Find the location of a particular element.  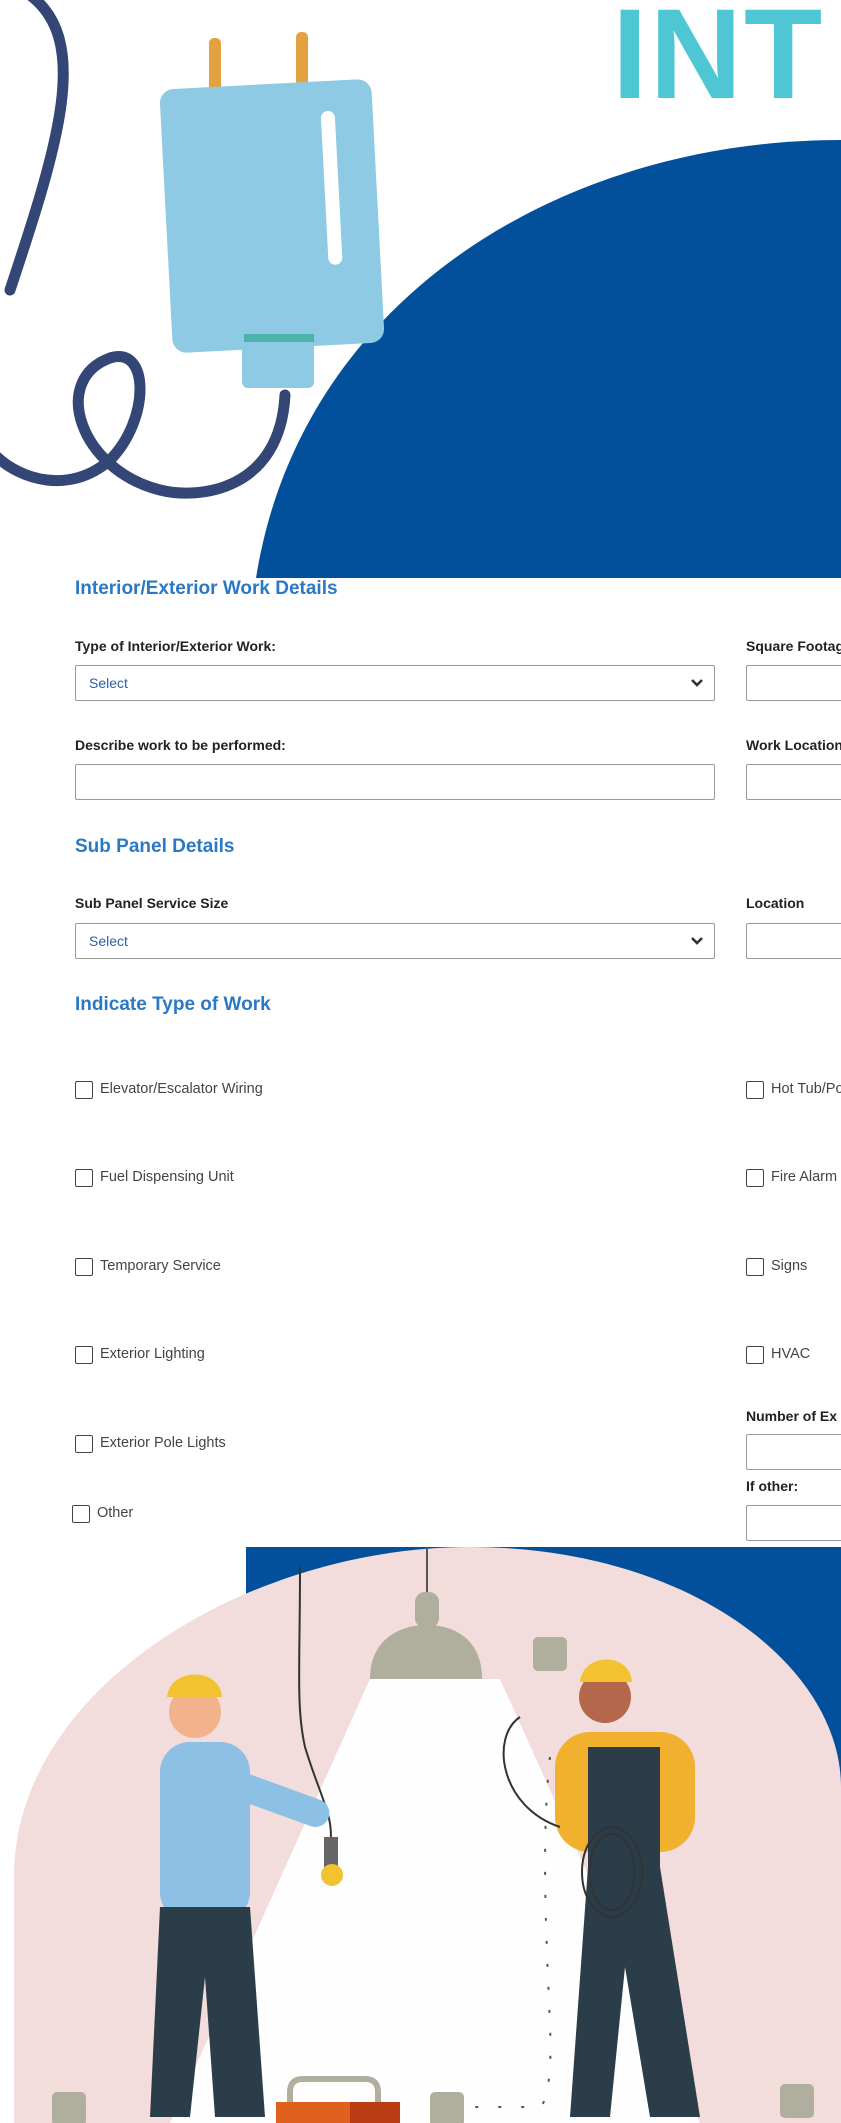

sub-panel-size-label: Sub Panel Service Size is located at coordinates (152, 903).